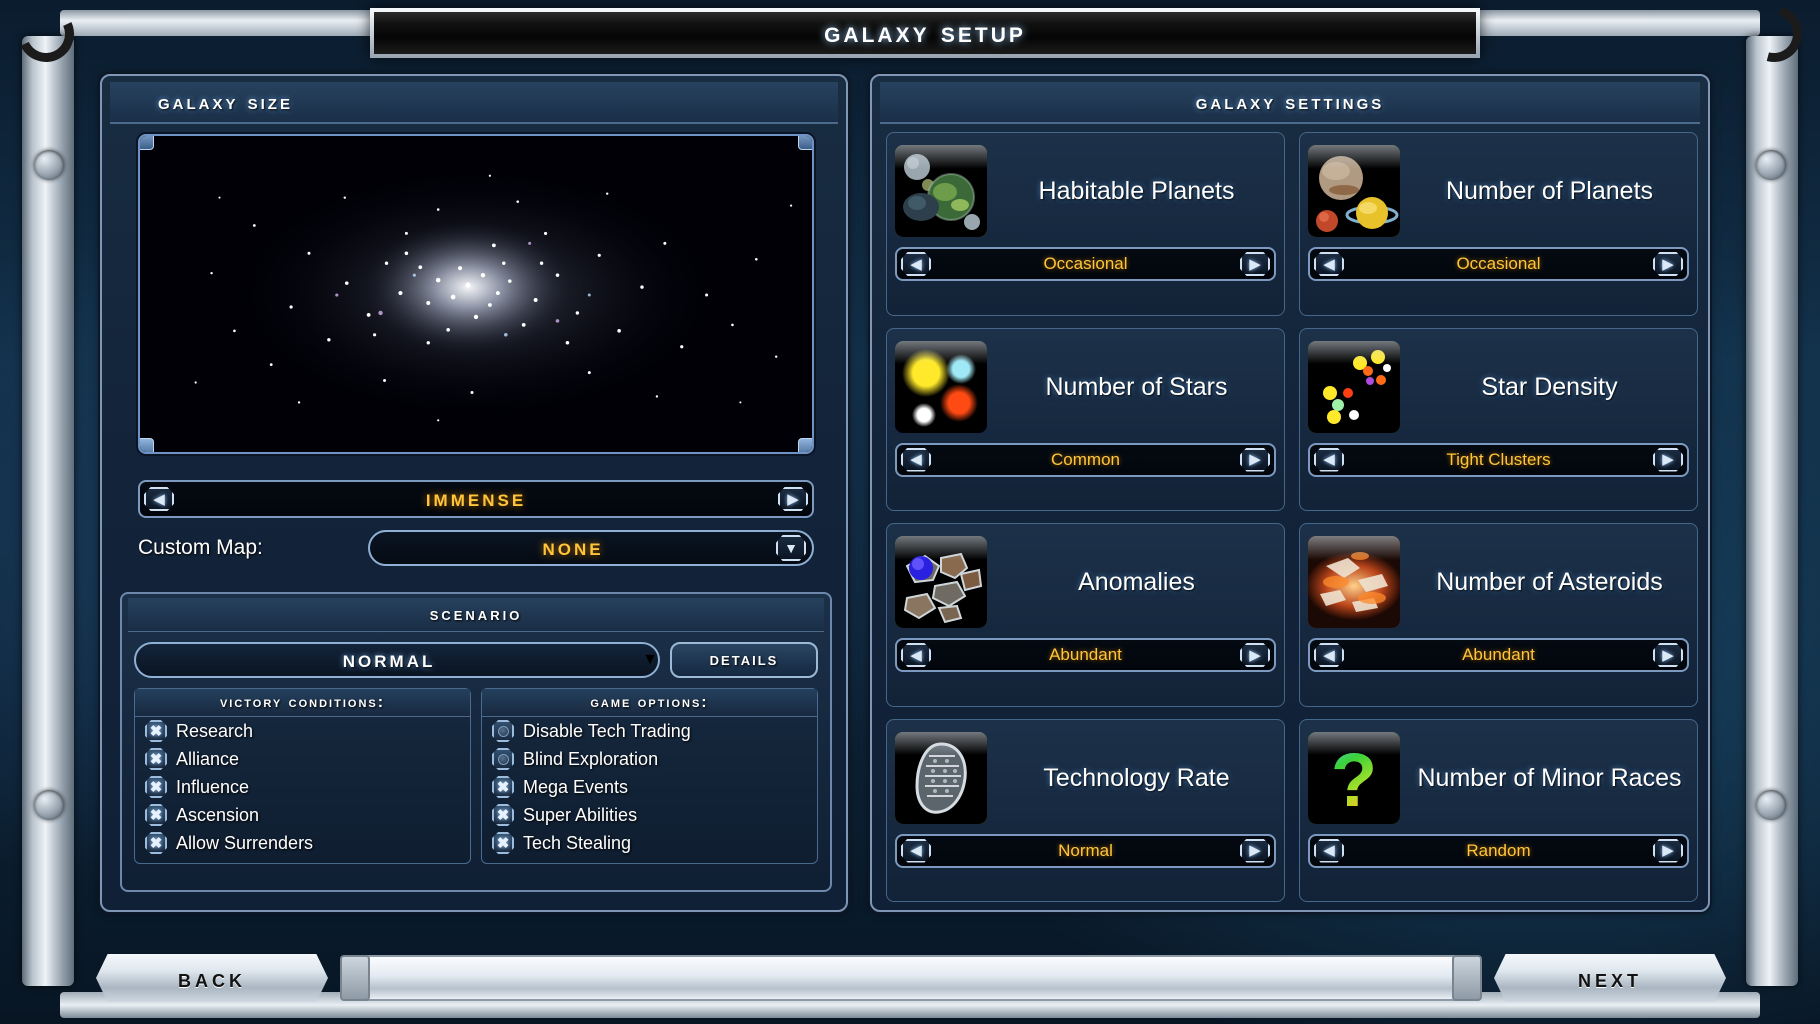 The height and width of the screenshot is (1024, 1820). I want to click on habitable-planets-spinner: ◀ Occasional ▶, so click(1085, 264).